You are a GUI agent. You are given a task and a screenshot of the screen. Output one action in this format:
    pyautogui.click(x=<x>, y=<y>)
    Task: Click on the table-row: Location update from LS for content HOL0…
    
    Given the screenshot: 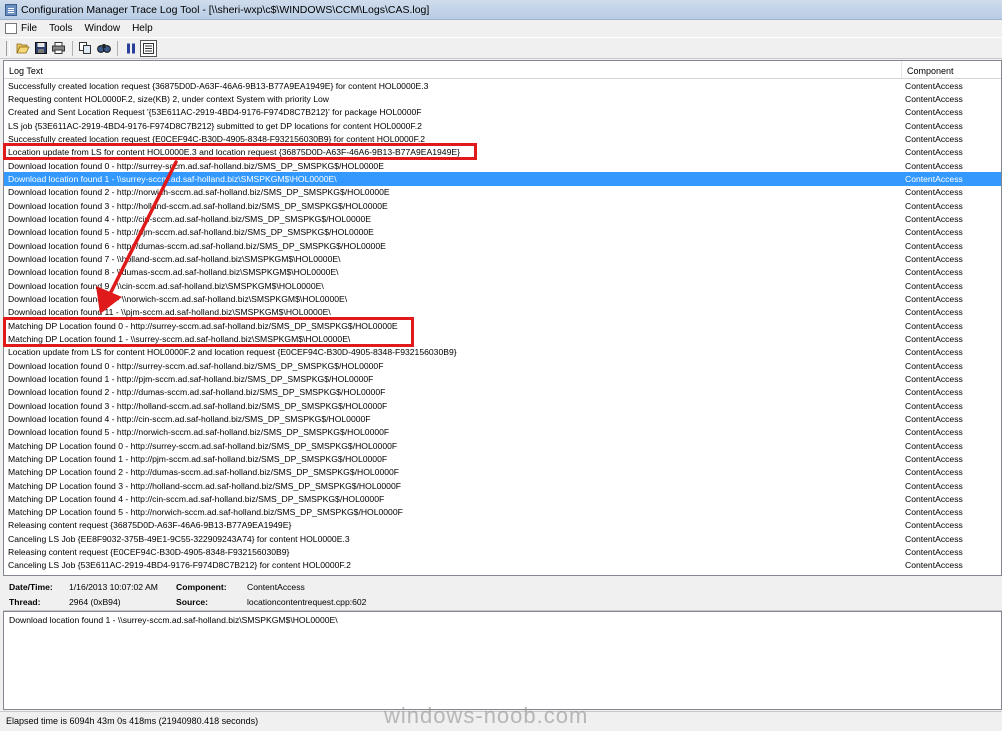 What is the action you would take?
    pyautogui.click(x=502, y=352)
    